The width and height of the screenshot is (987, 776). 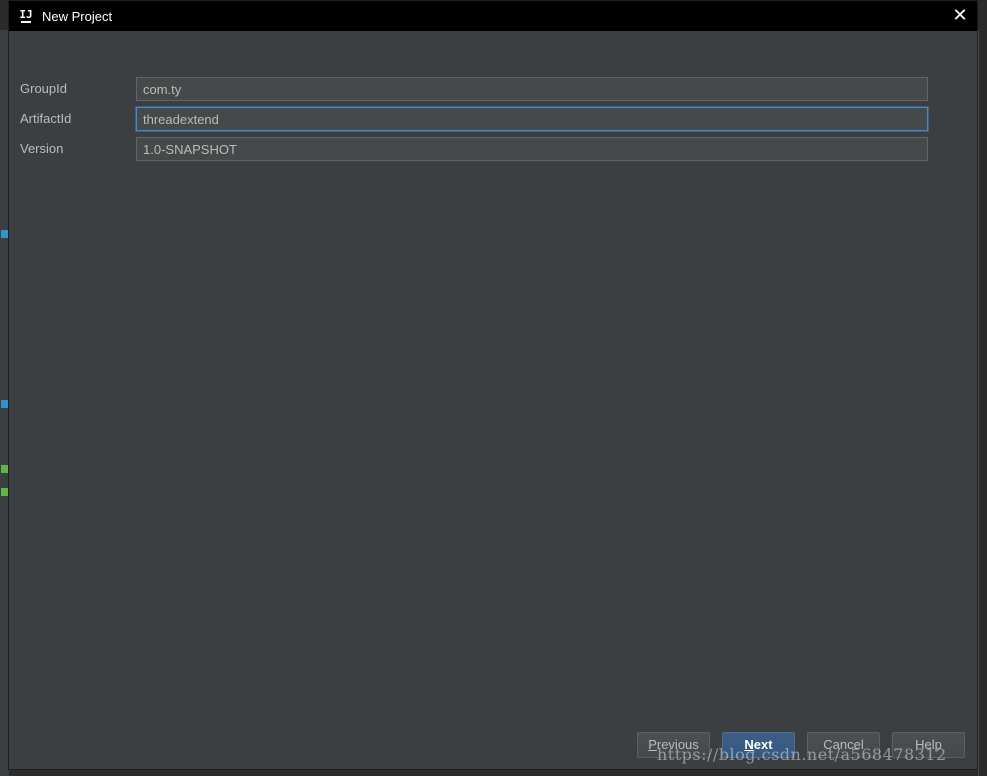 I want to click on groupid-row: GroupId, so click(x=474, y=89).